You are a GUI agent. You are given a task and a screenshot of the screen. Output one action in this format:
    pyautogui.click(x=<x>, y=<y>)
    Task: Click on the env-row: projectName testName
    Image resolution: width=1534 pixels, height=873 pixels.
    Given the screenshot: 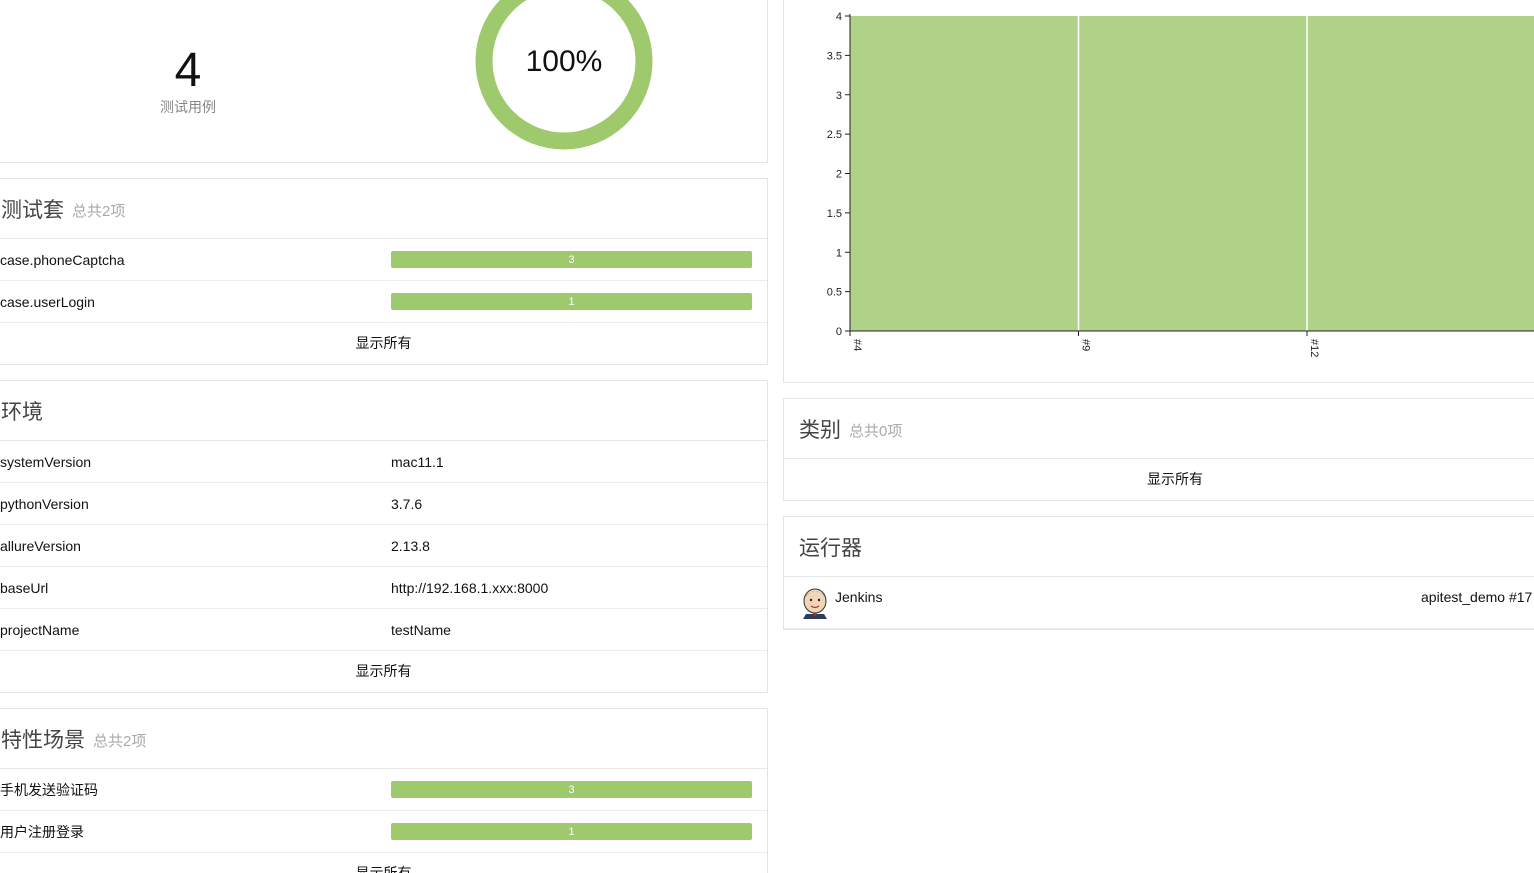 What is the action you would take?
    pyautogui.click(x=383, y=630)
    